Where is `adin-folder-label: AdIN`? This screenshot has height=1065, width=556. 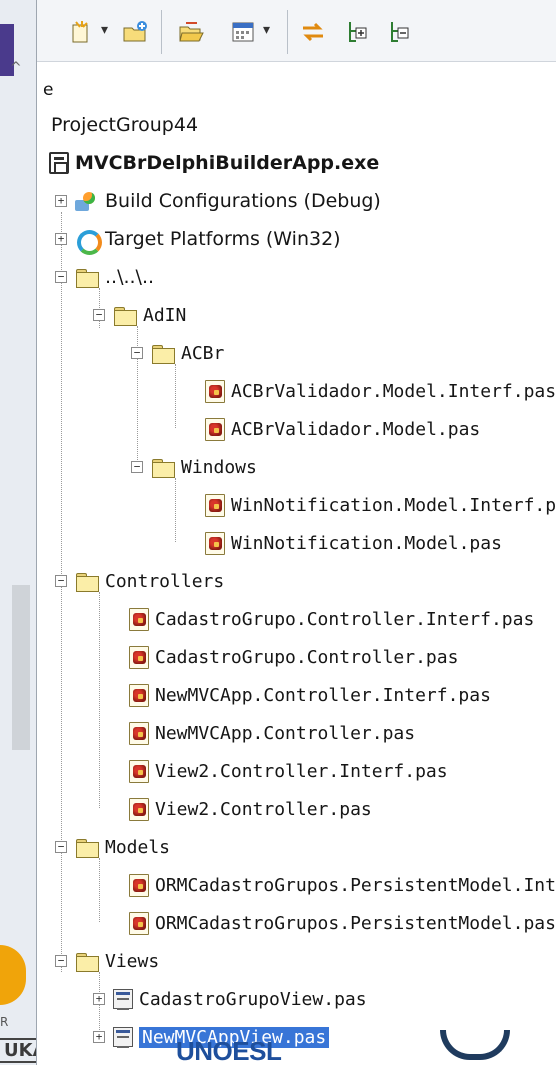 adin-folder-label: AdIN is located at coordinates (165, 315).